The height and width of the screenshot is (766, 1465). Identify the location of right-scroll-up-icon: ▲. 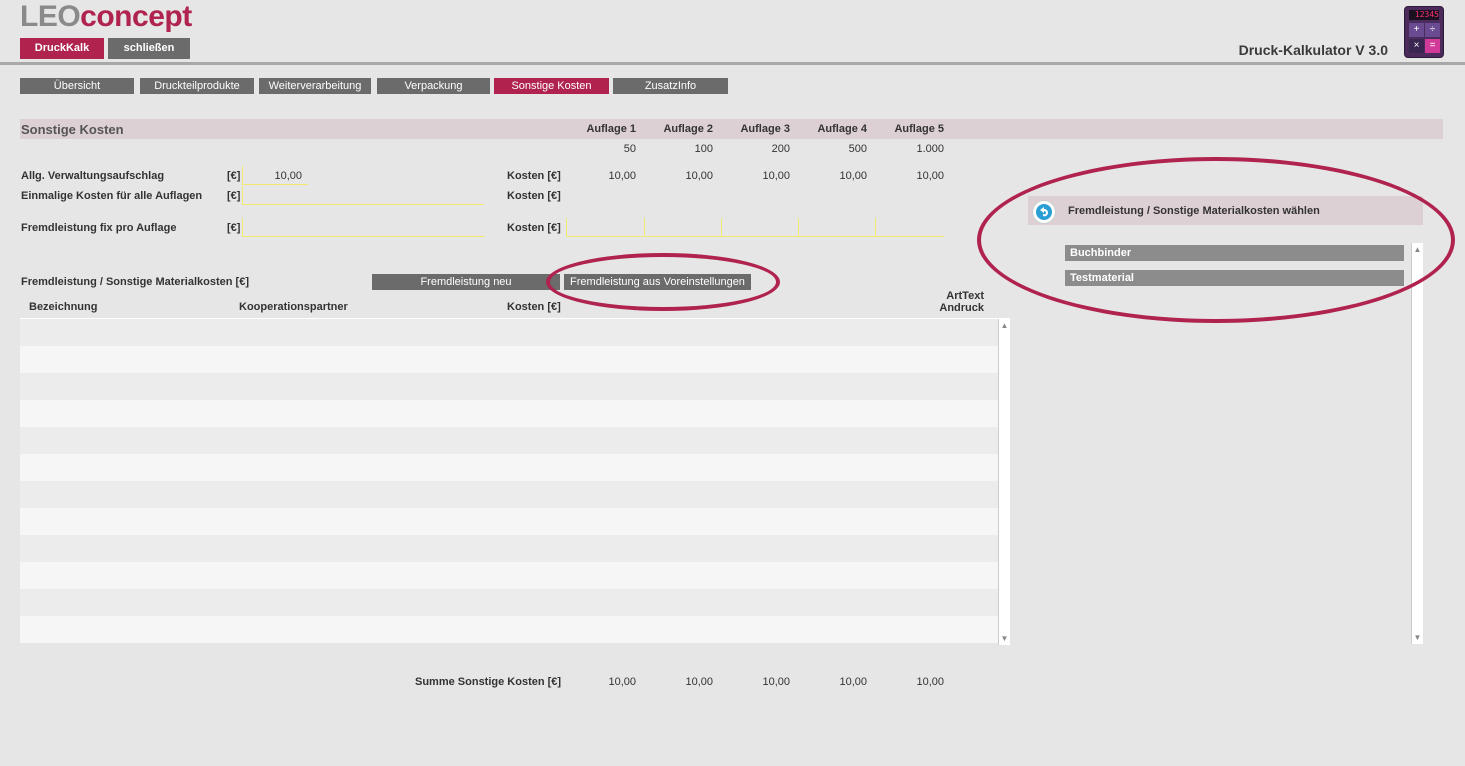
(1417, 249).